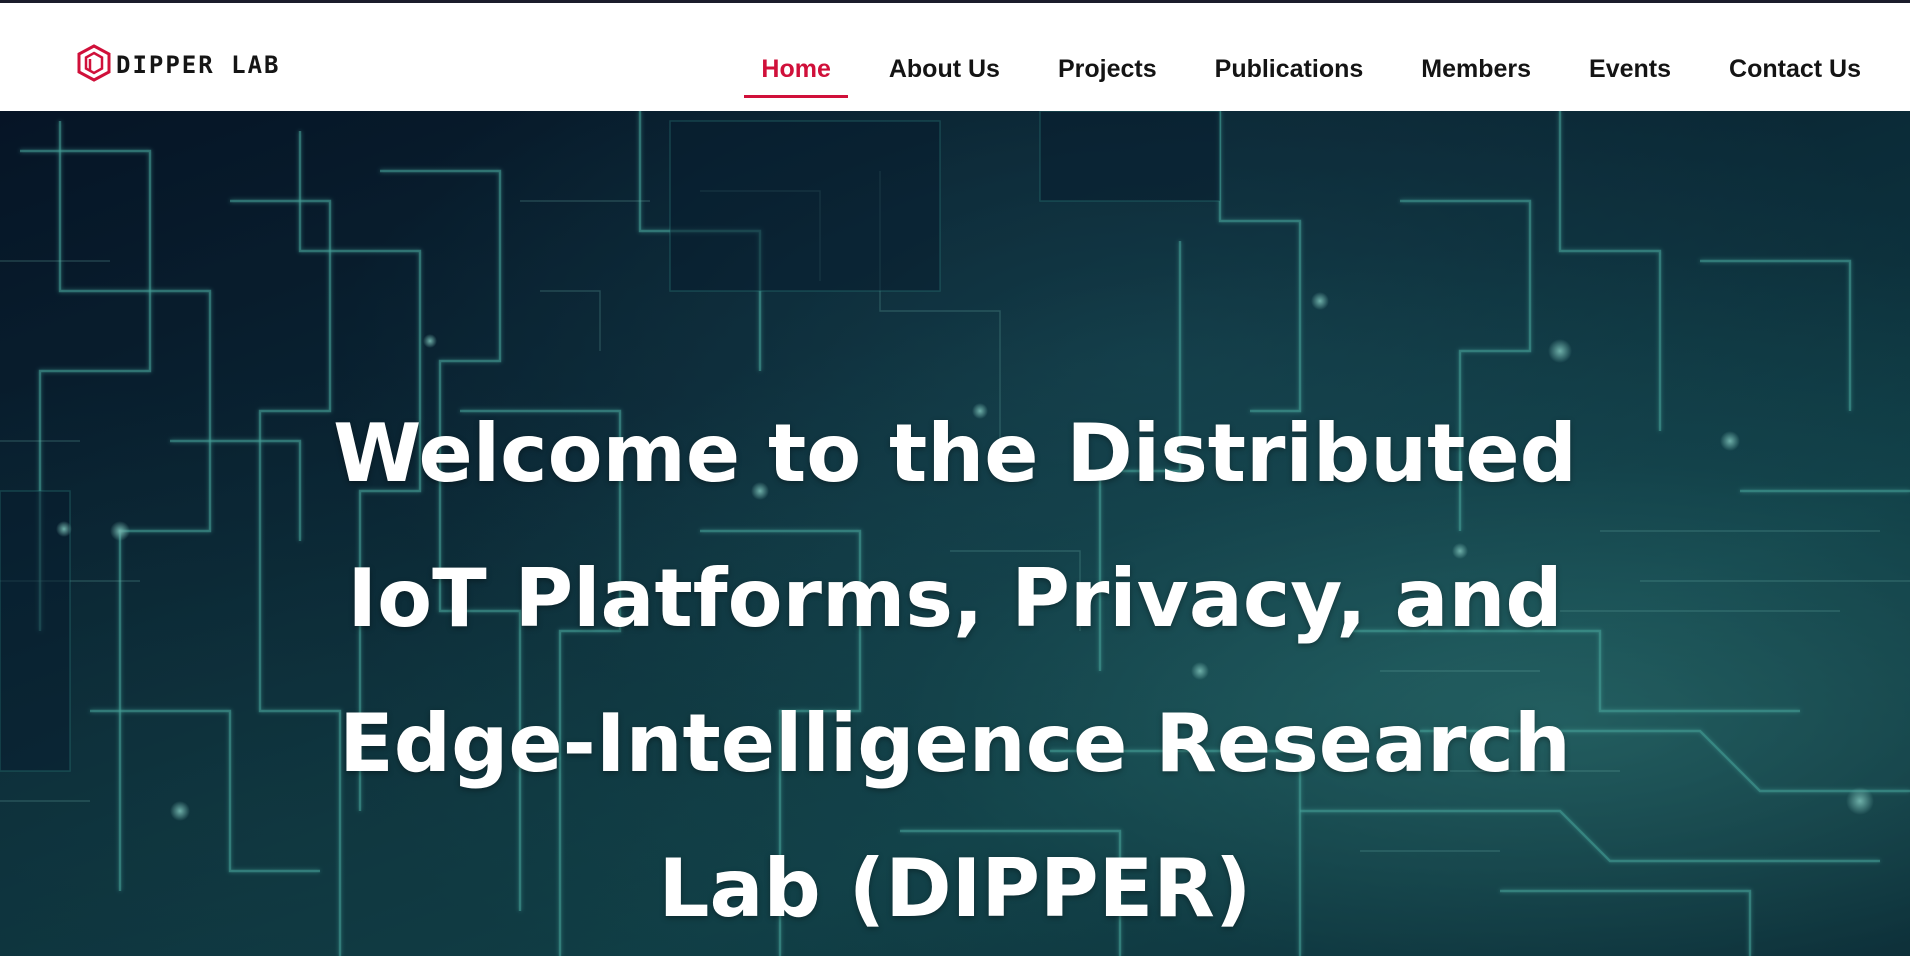  What do you see at coordinates (1289, 73) in the screenshot?
I see `nav-publications: Publications` at bounding box center [1289, 73].